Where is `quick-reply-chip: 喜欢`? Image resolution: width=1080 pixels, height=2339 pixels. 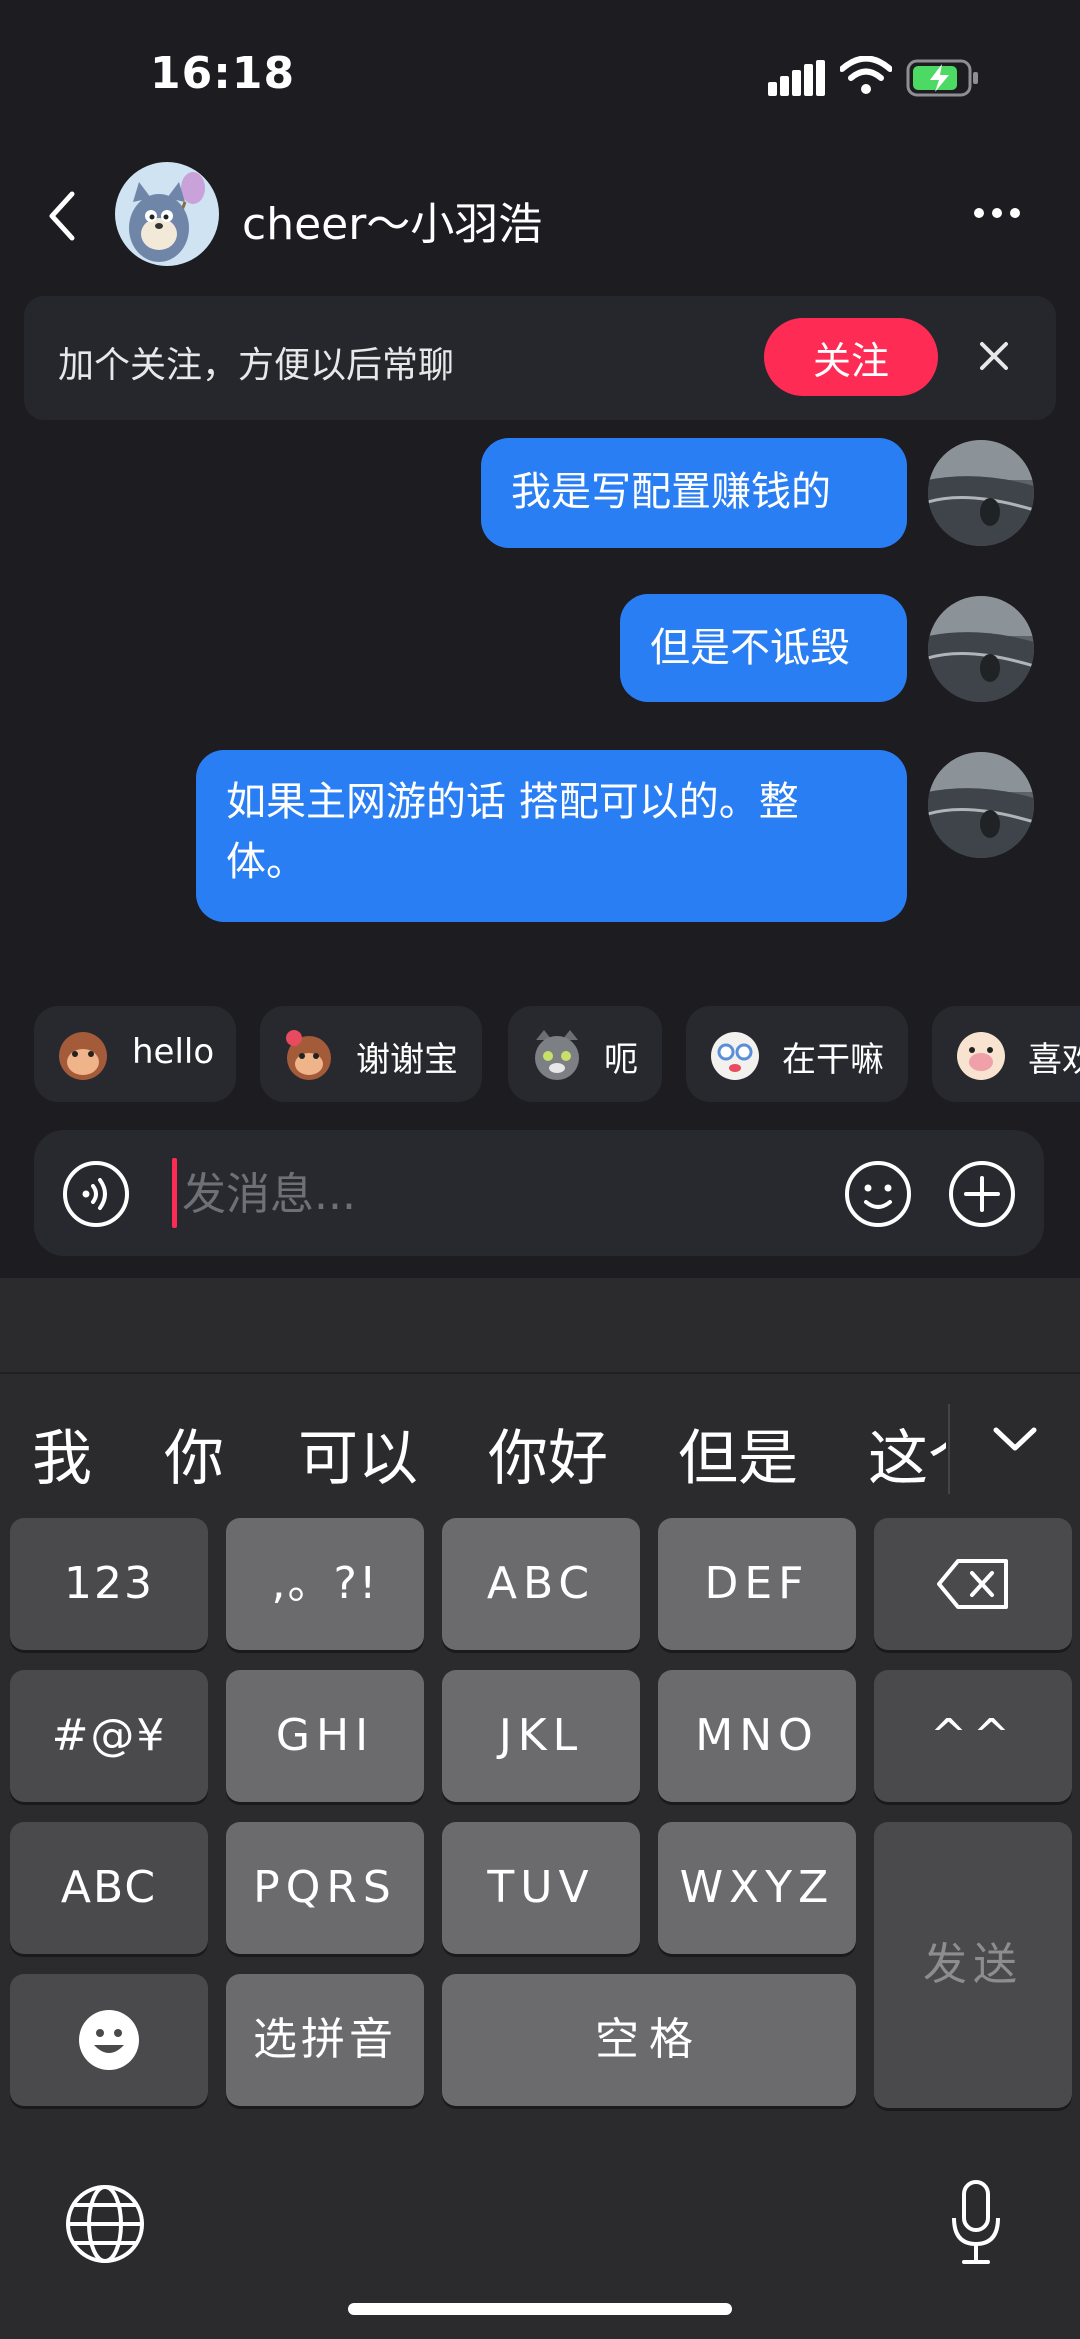 quick-reply-chip: 喜欢 is located at coordinates (1006, 1054).